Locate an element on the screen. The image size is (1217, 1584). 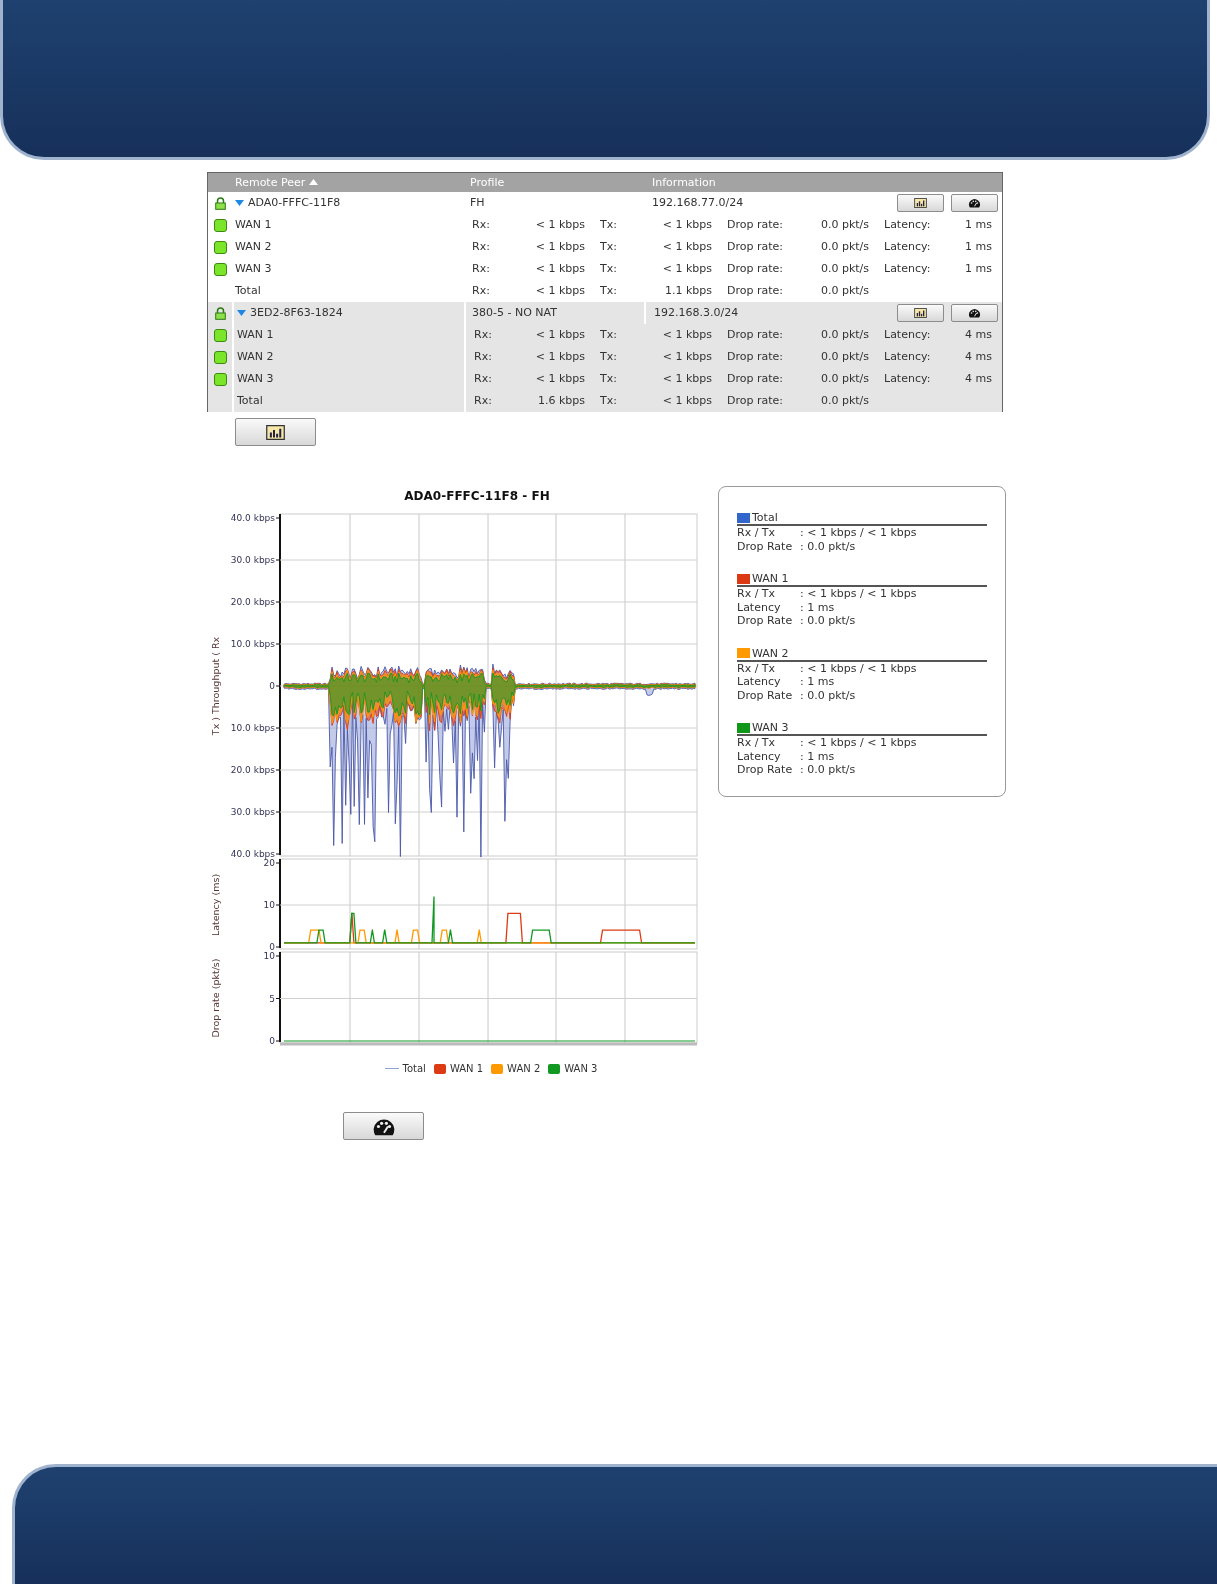
network-address: 192.168.3.0/24 is located at coordinates (696, 312).